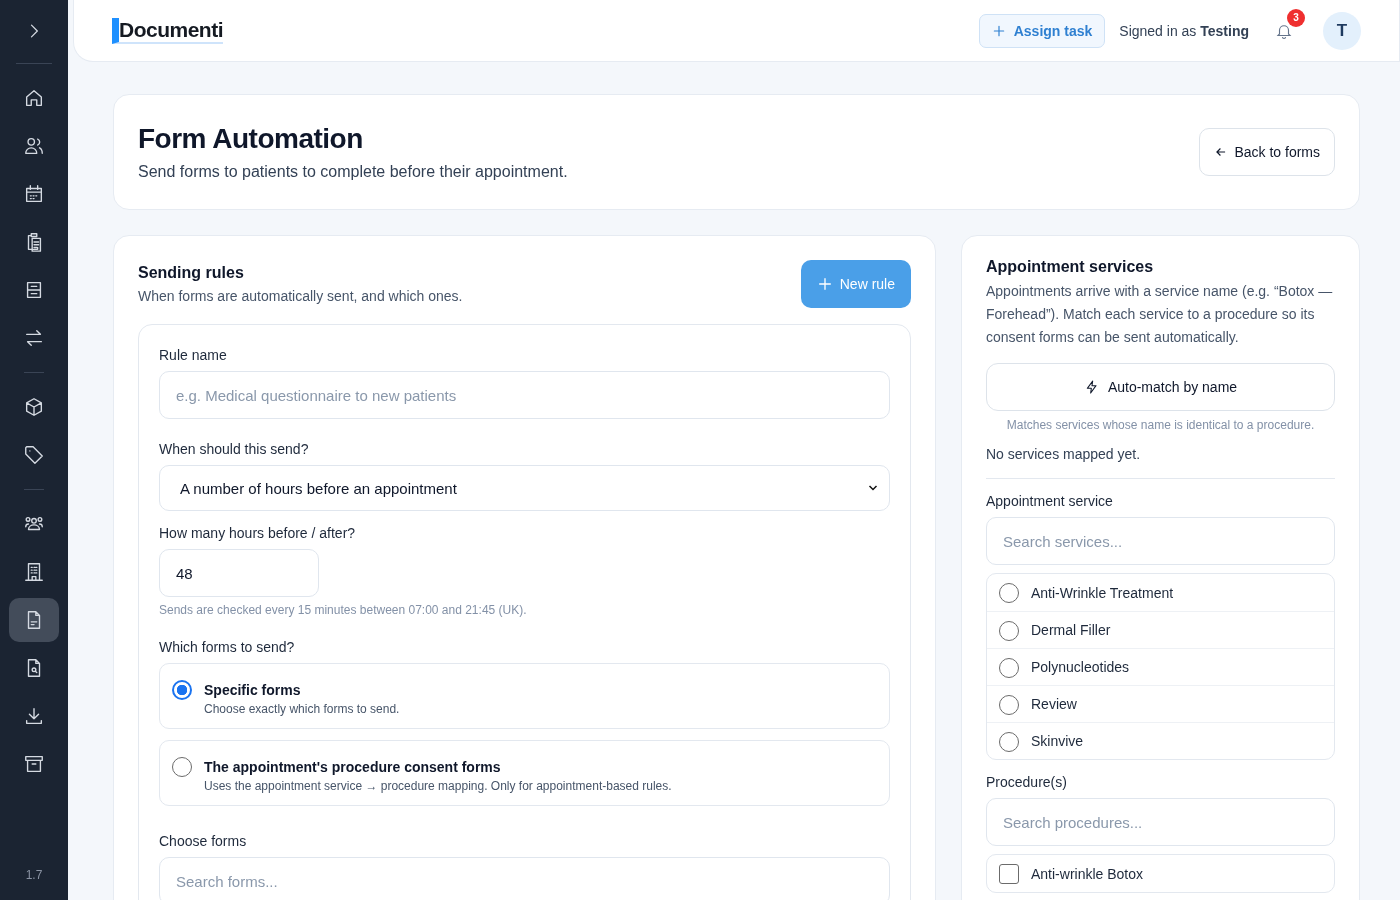 The image size is (1400, 900). I want to click on home-icon, so click(34, 98).